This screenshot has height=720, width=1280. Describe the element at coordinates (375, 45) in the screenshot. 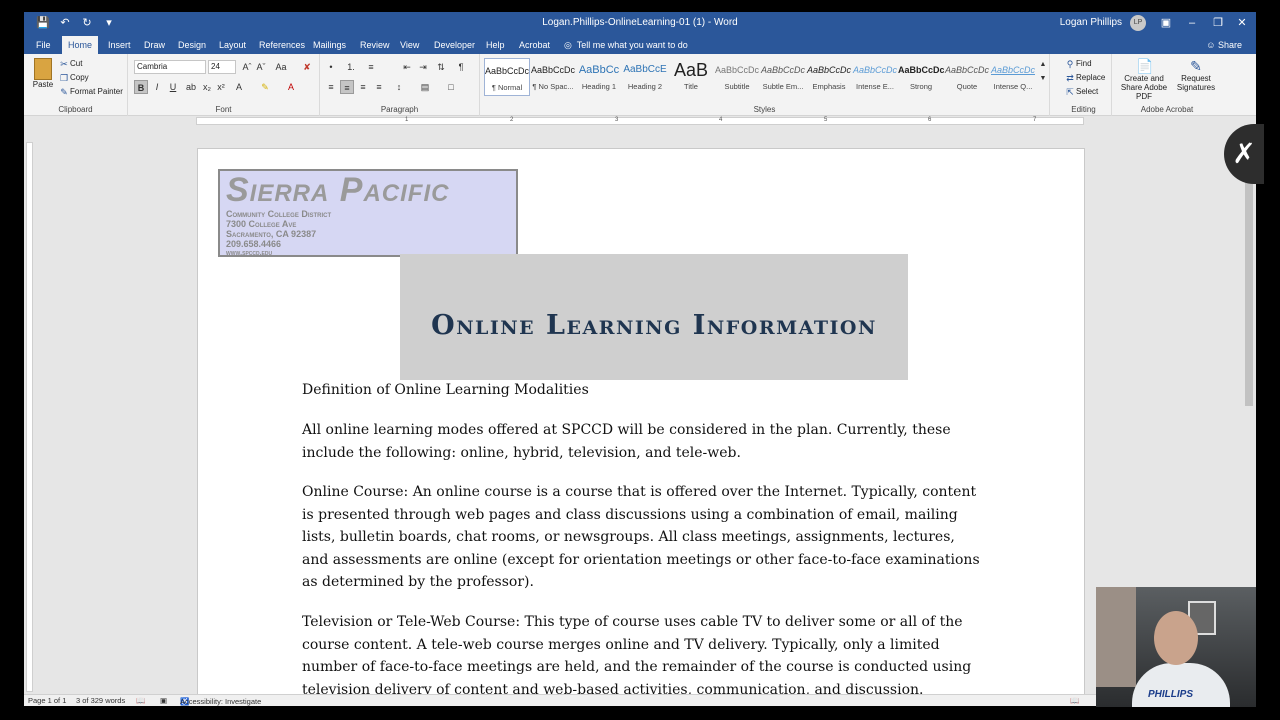

I see `tab-review: Review` at that location.